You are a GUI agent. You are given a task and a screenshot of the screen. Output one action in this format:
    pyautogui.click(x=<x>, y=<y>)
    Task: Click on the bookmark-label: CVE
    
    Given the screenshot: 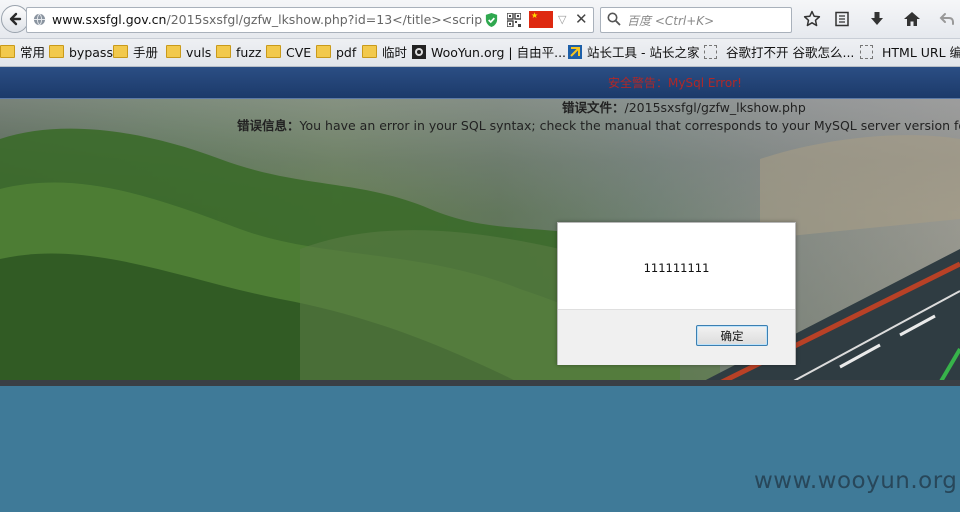 What is the action you would take?
    pyautogui.click(x=299, y=52)
    